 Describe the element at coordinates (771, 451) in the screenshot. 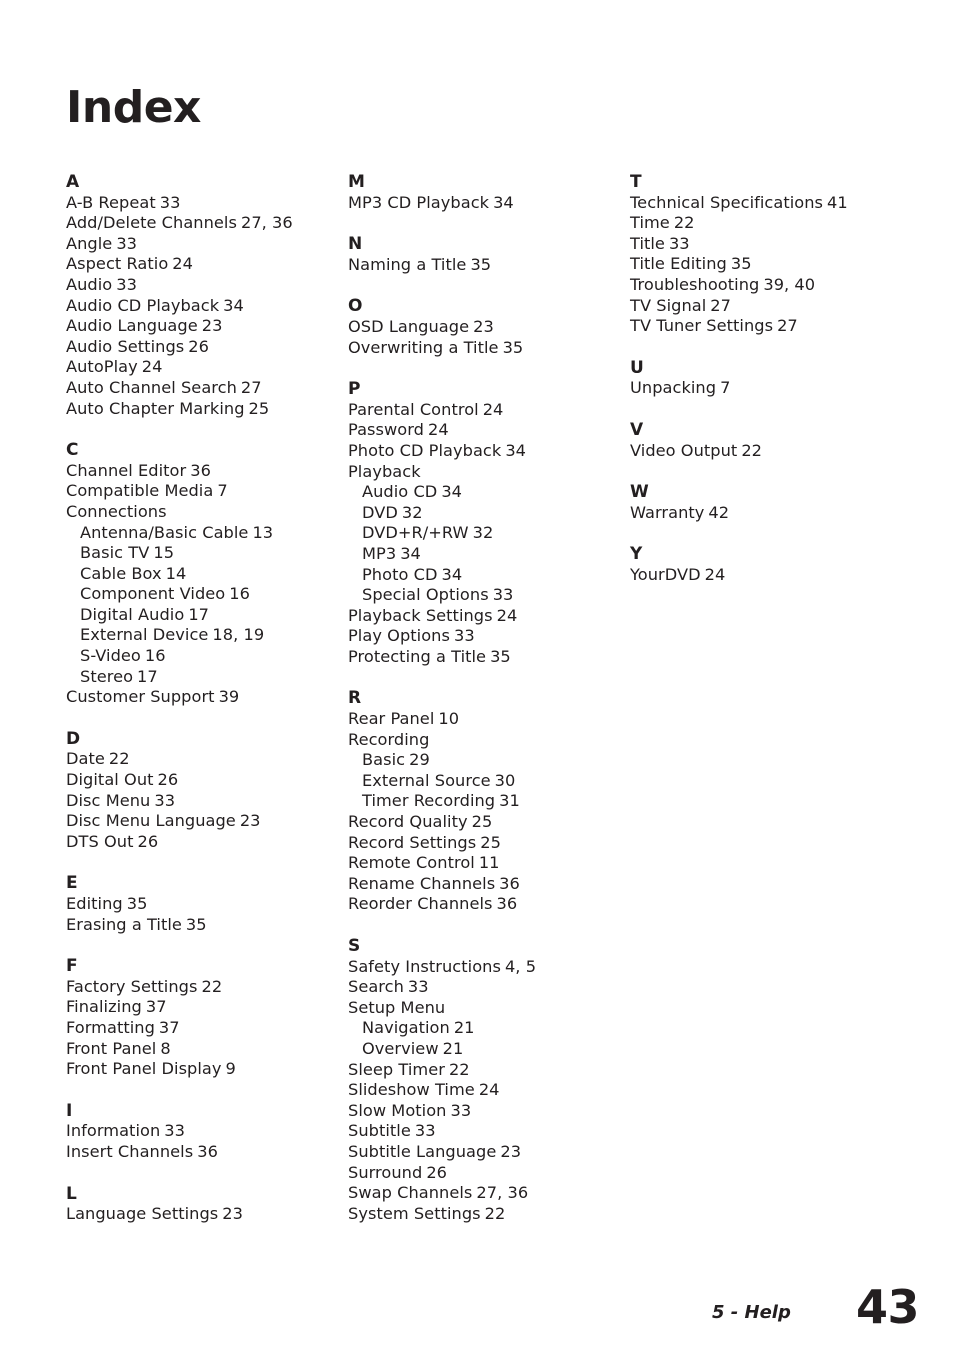

I see `index-entry: Video Output 22` at that location.